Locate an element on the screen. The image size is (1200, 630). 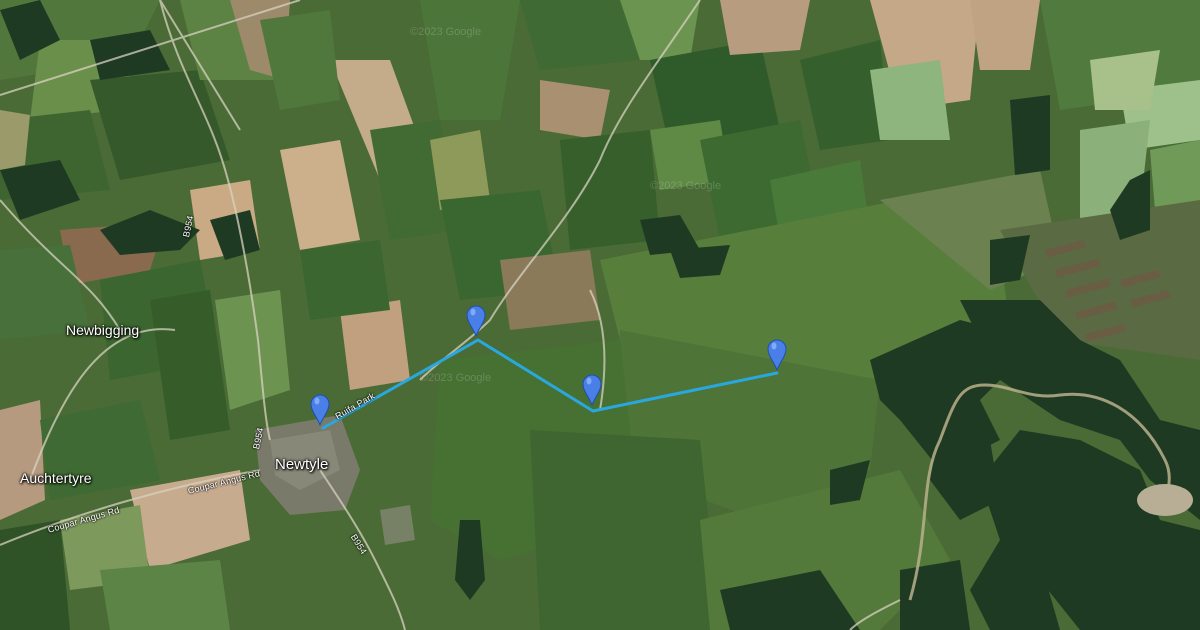
place-label-newtyle: Newtyle is located at coordinates (301, 464).